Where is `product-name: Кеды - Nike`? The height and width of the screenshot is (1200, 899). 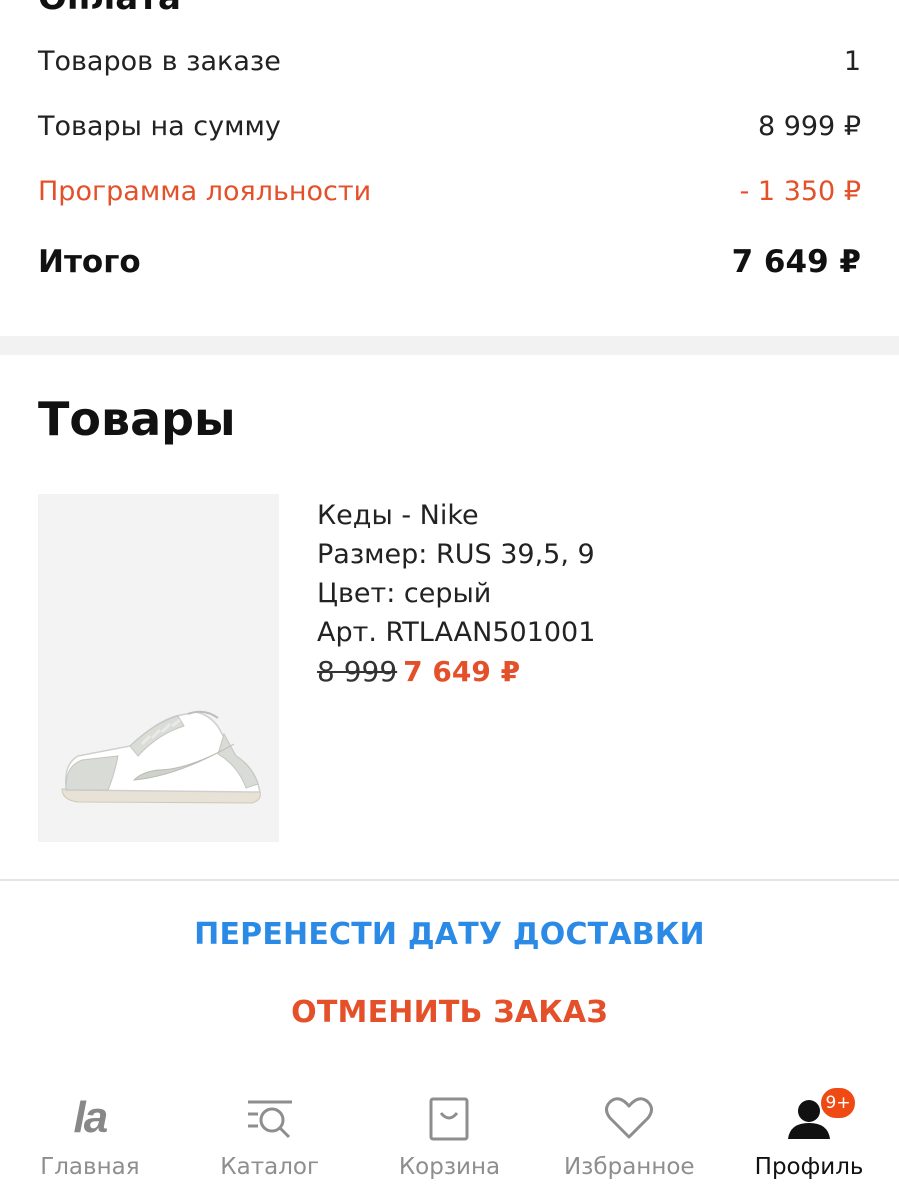
product-name: Кеды - Nike is located at coordinates (398, 515).